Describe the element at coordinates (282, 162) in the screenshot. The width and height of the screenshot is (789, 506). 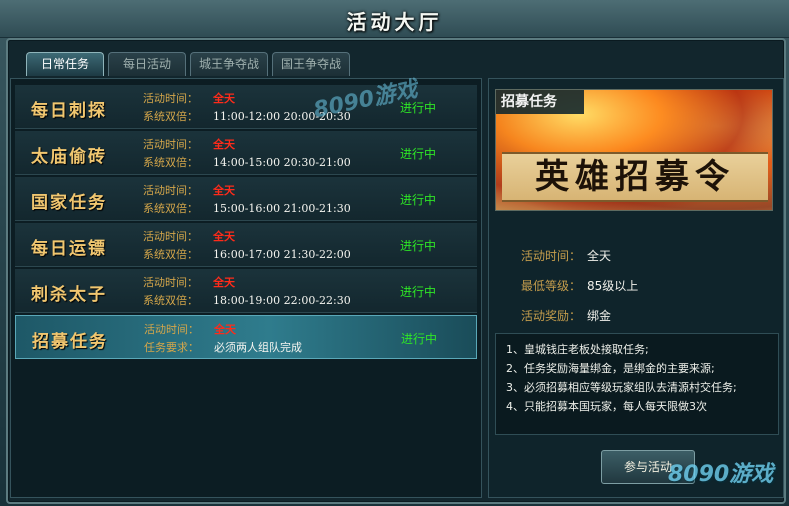
I see `double-value: 14:00-15:00 20:30-21:00` at that location.